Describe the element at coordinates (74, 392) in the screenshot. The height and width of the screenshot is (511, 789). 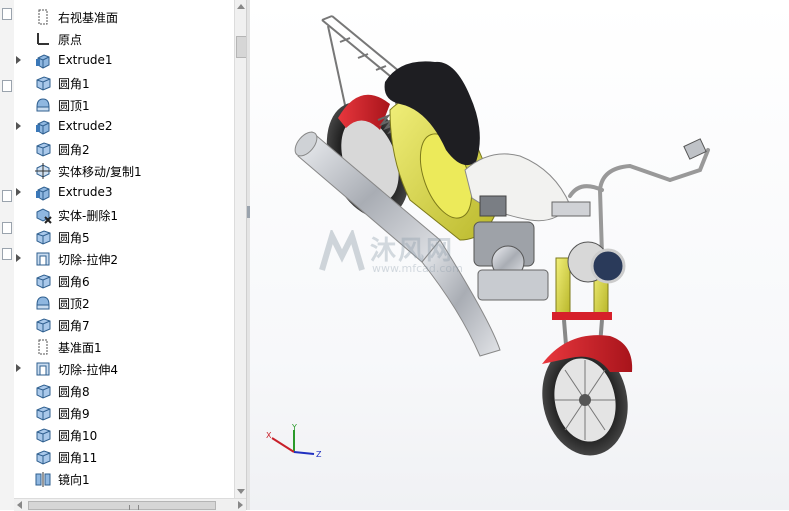
I see `tree-item-label: 圆角8` at that location.